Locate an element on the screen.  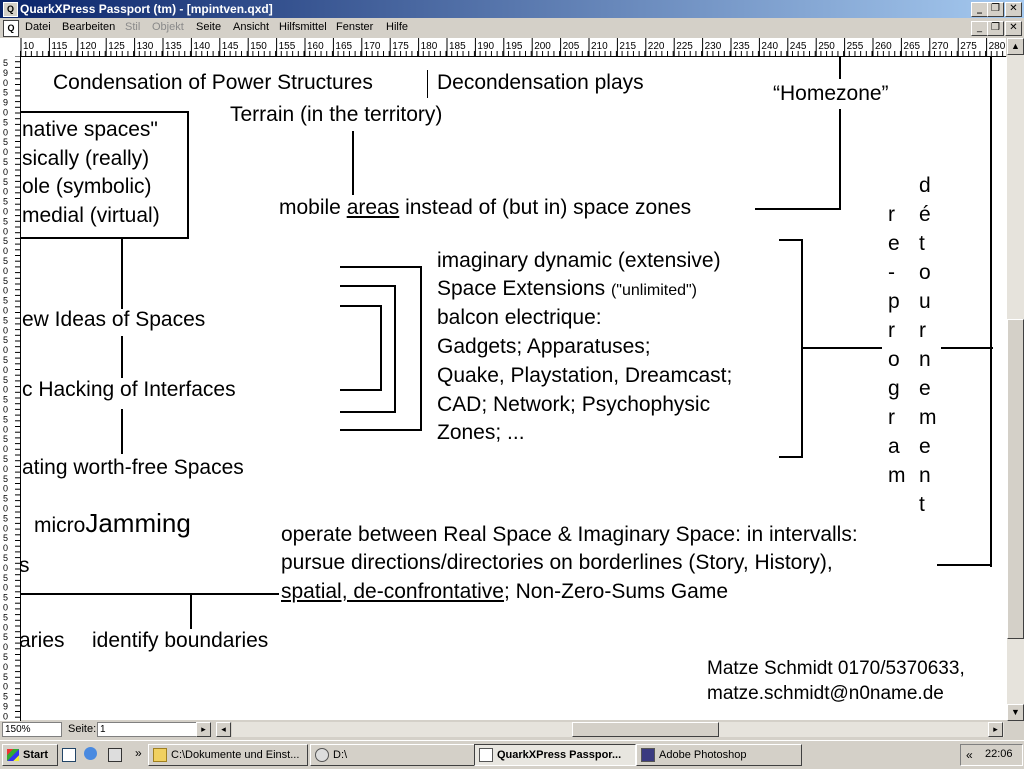
desktop-icon is located at coordinates (69, 755).